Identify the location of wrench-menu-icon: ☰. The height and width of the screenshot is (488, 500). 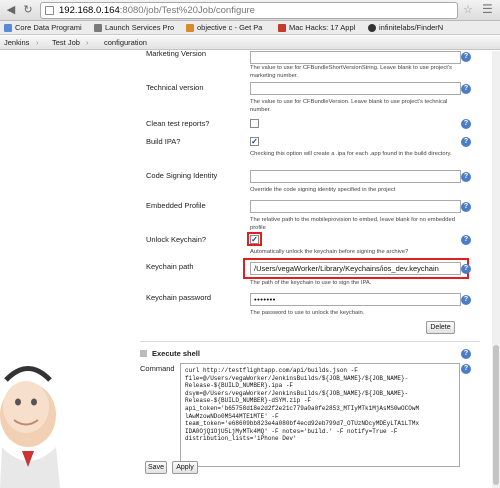
(487, 9).